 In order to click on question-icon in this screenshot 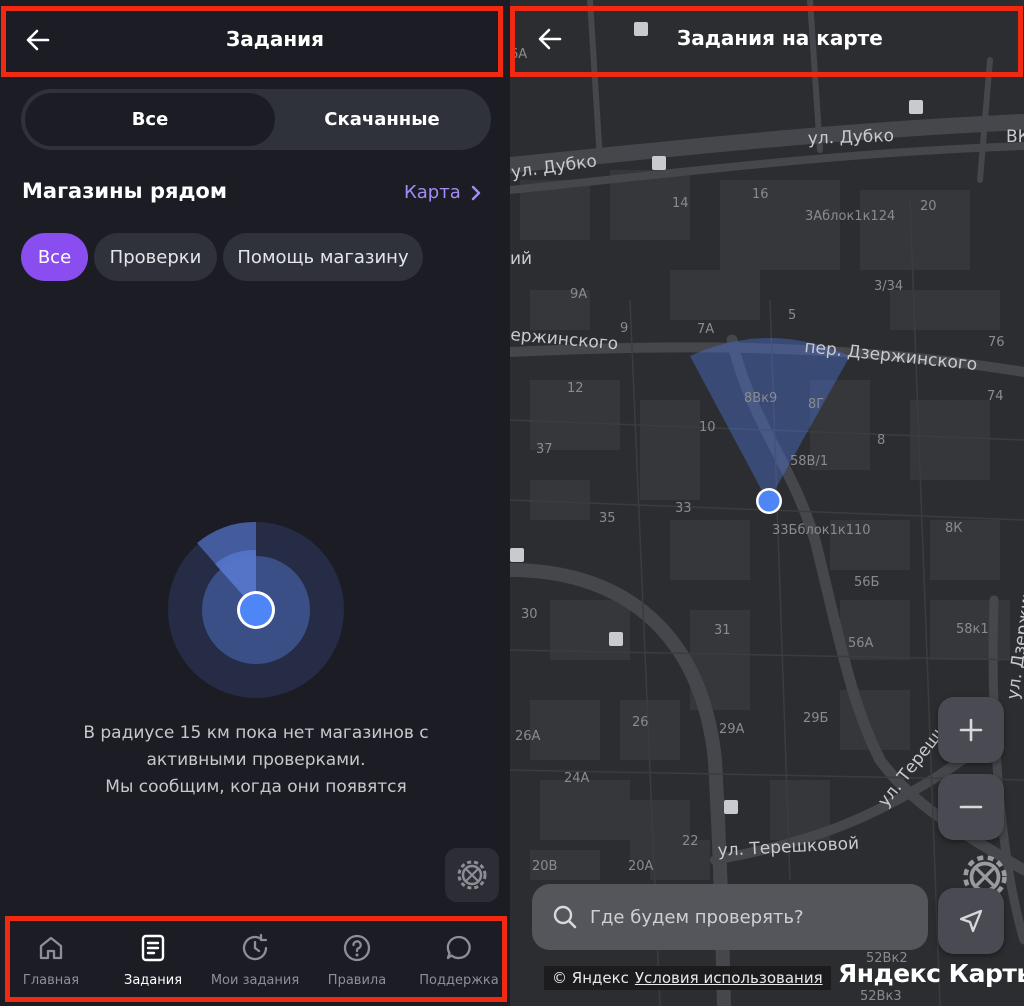, I will do `click(357, 948)`.